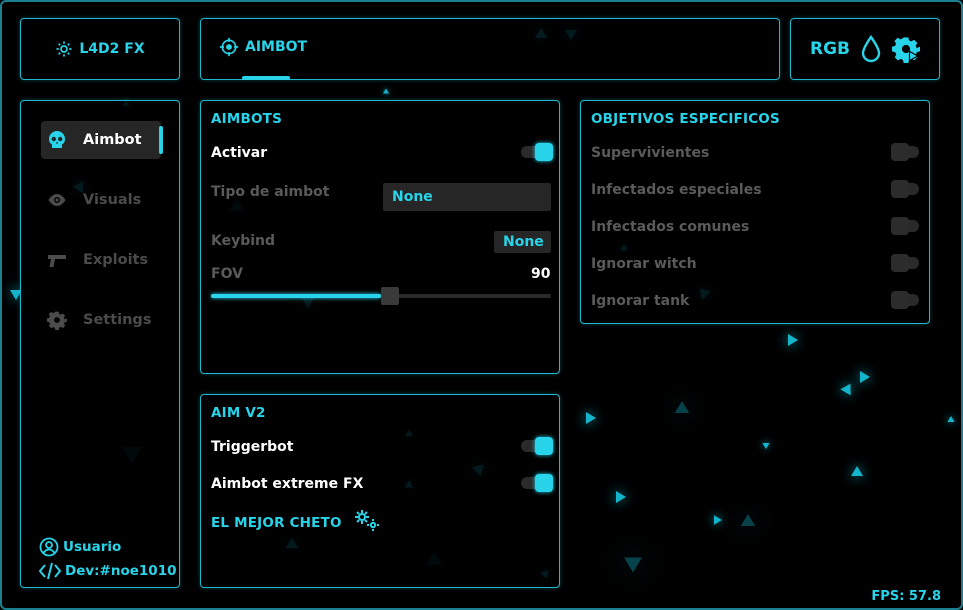 This screenshot has height=610, width=963. What do you see at coordinates (685, 119) in the screenshot?
I see `section-title: OBJETIVOS ESPECIFICOS` at bounding box center [685, 119].